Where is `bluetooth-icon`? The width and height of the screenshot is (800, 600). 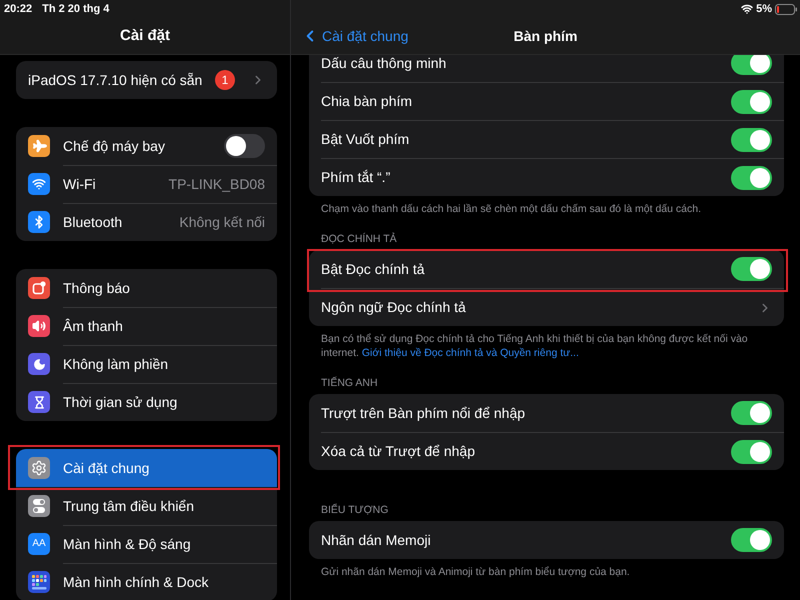 bluetooth-icon is located at coordinates (39, 222).